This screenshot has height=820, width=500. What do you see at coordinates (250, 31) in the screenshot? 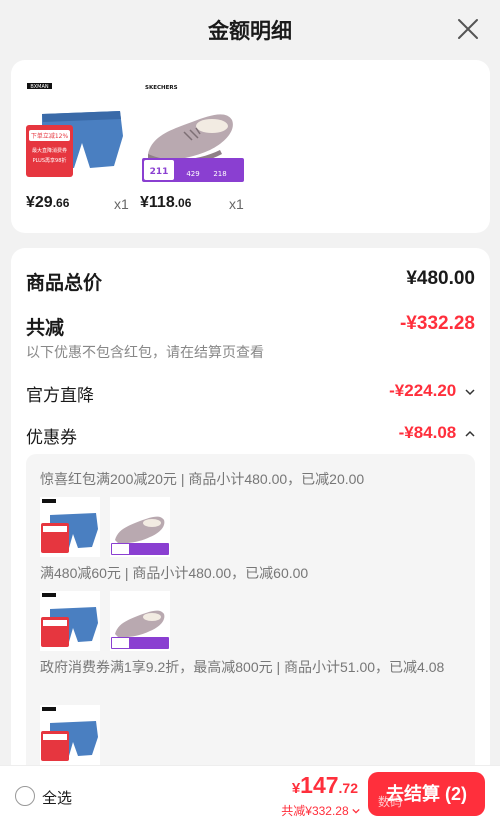
I see `page-title: 金额明细` at bounding box center [250, 31].